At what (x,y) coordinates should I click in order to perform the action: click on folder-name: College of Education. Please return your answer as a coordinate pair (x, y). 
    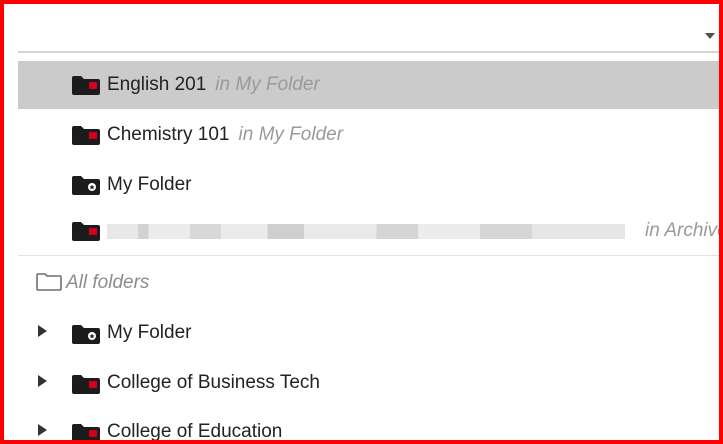
    Looking at the image, I should click on (195, 431).